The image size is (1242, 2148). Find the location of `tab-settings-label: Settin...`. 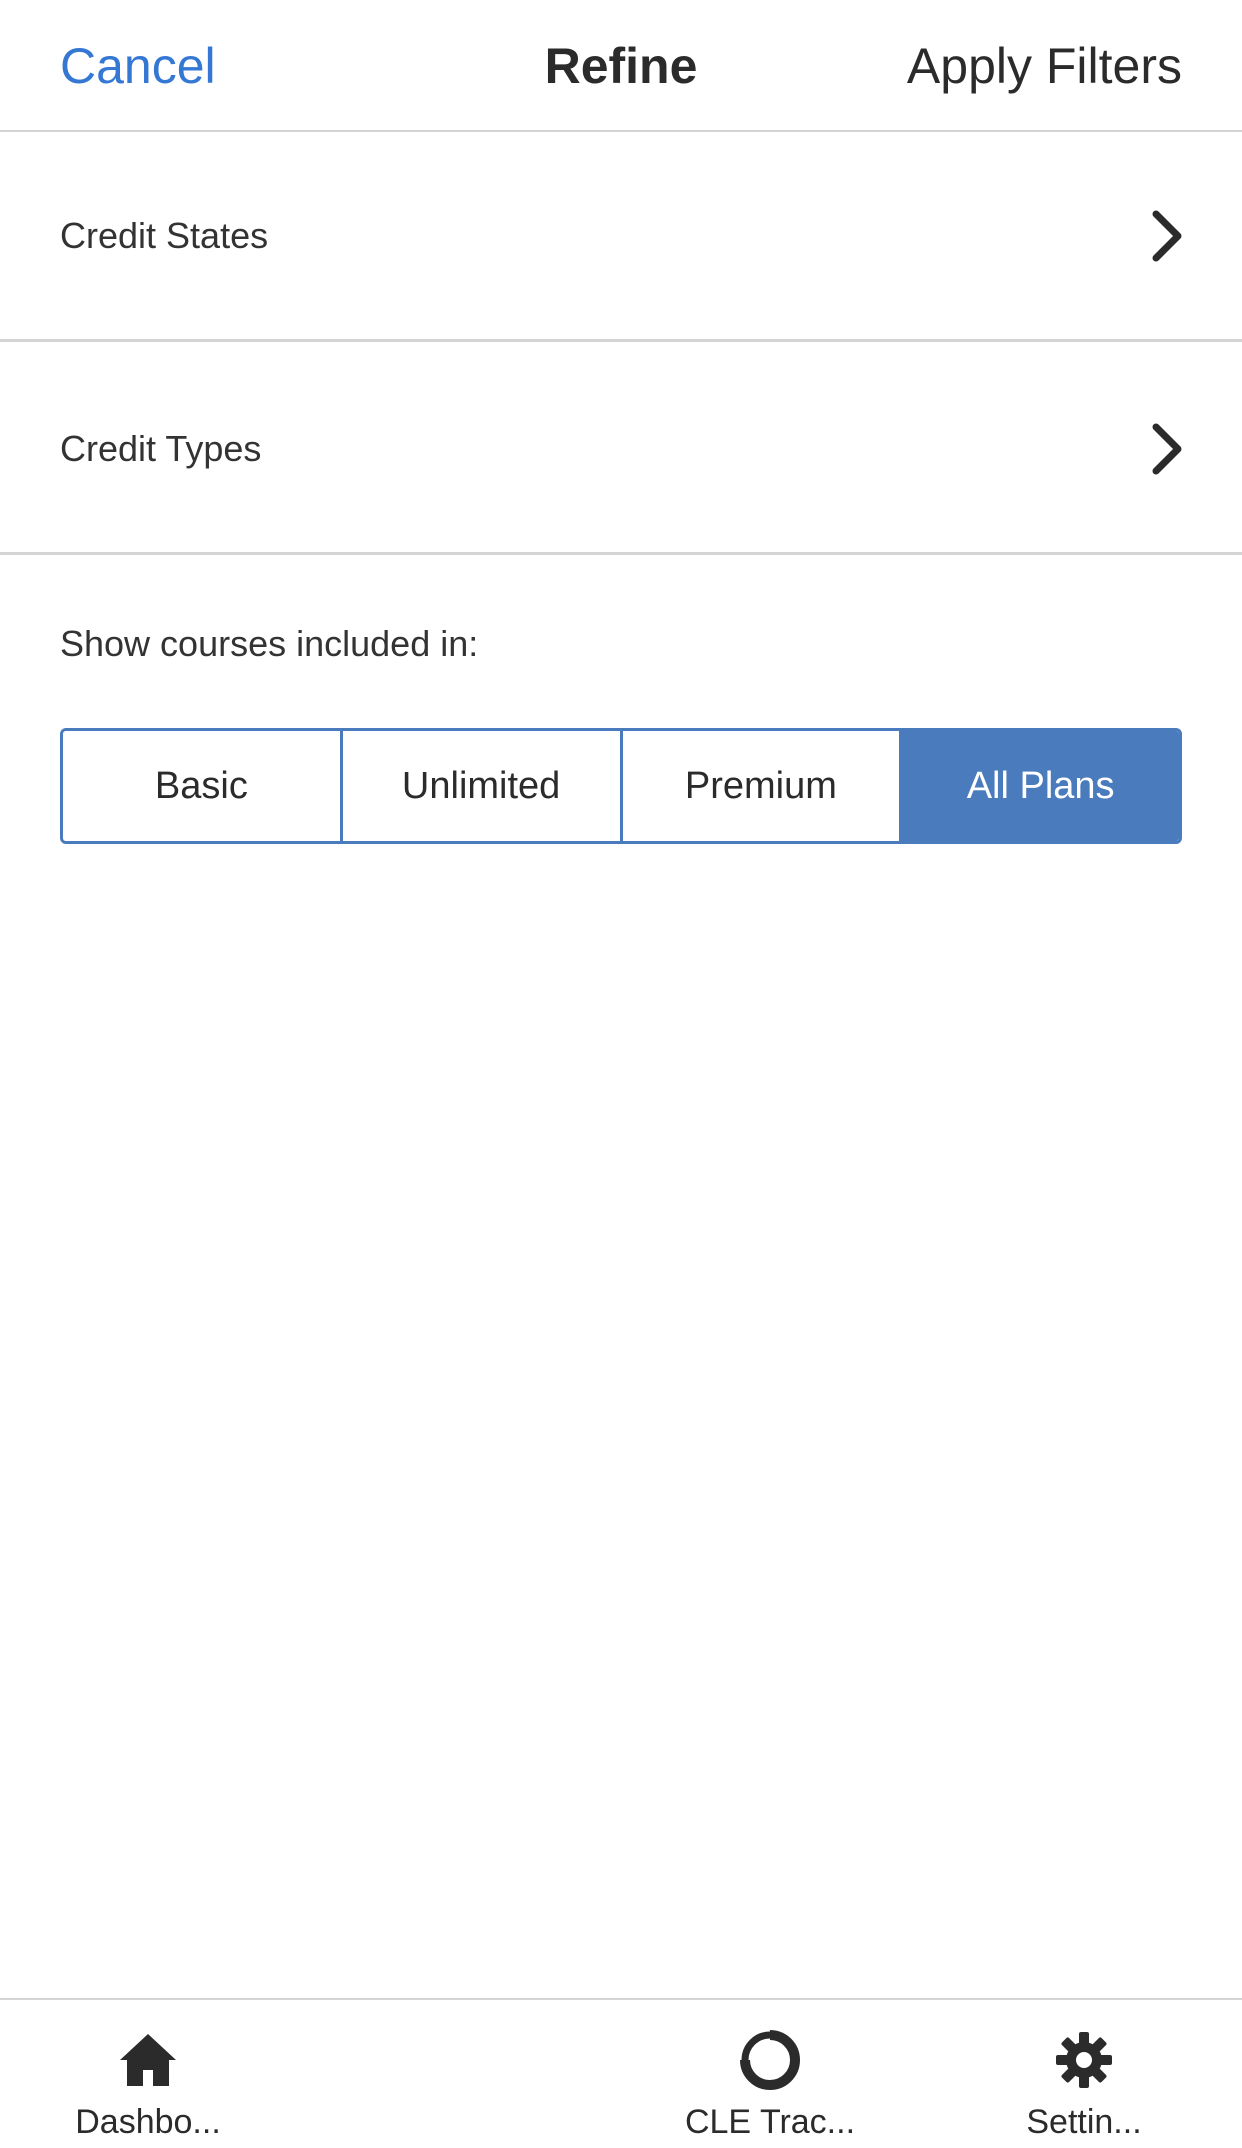

tab-settings-label: Settin... is located at coordinates (1084, 2122).